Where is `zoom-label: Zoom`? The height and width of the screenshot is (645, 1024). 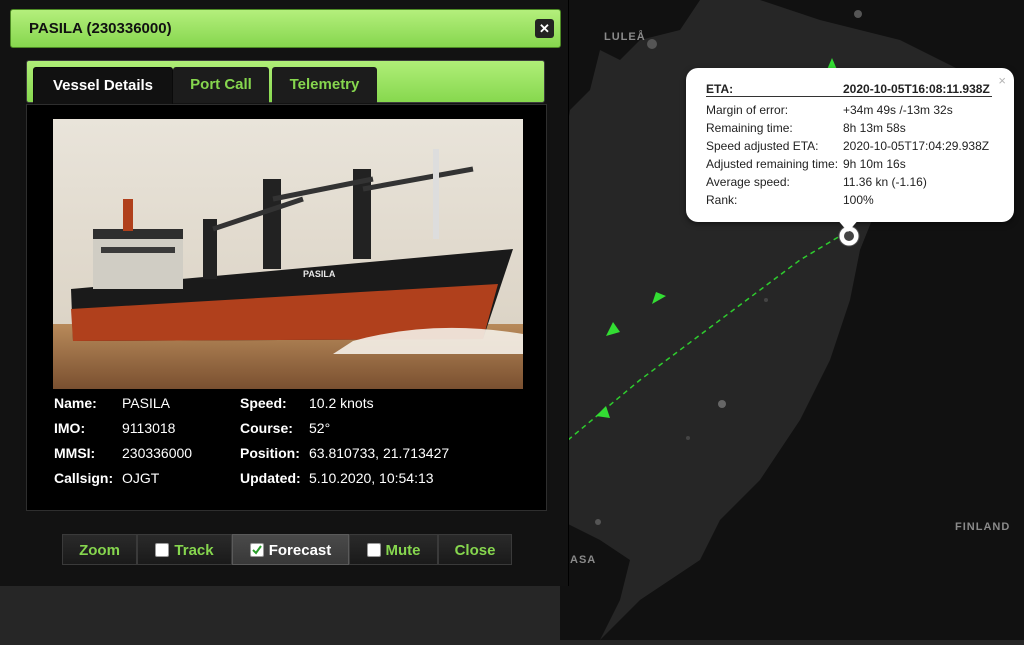 zoom-label: Zoom is located at coordinates (99, 550).